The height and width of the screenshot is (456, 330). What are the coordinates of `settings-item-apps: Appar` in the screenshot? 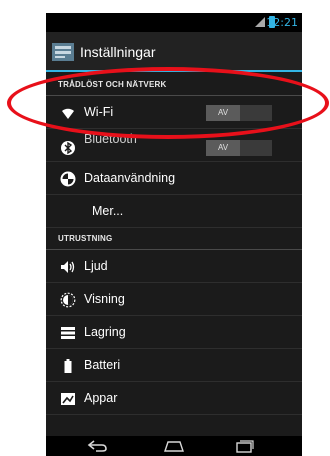 It's located at (174, 398).